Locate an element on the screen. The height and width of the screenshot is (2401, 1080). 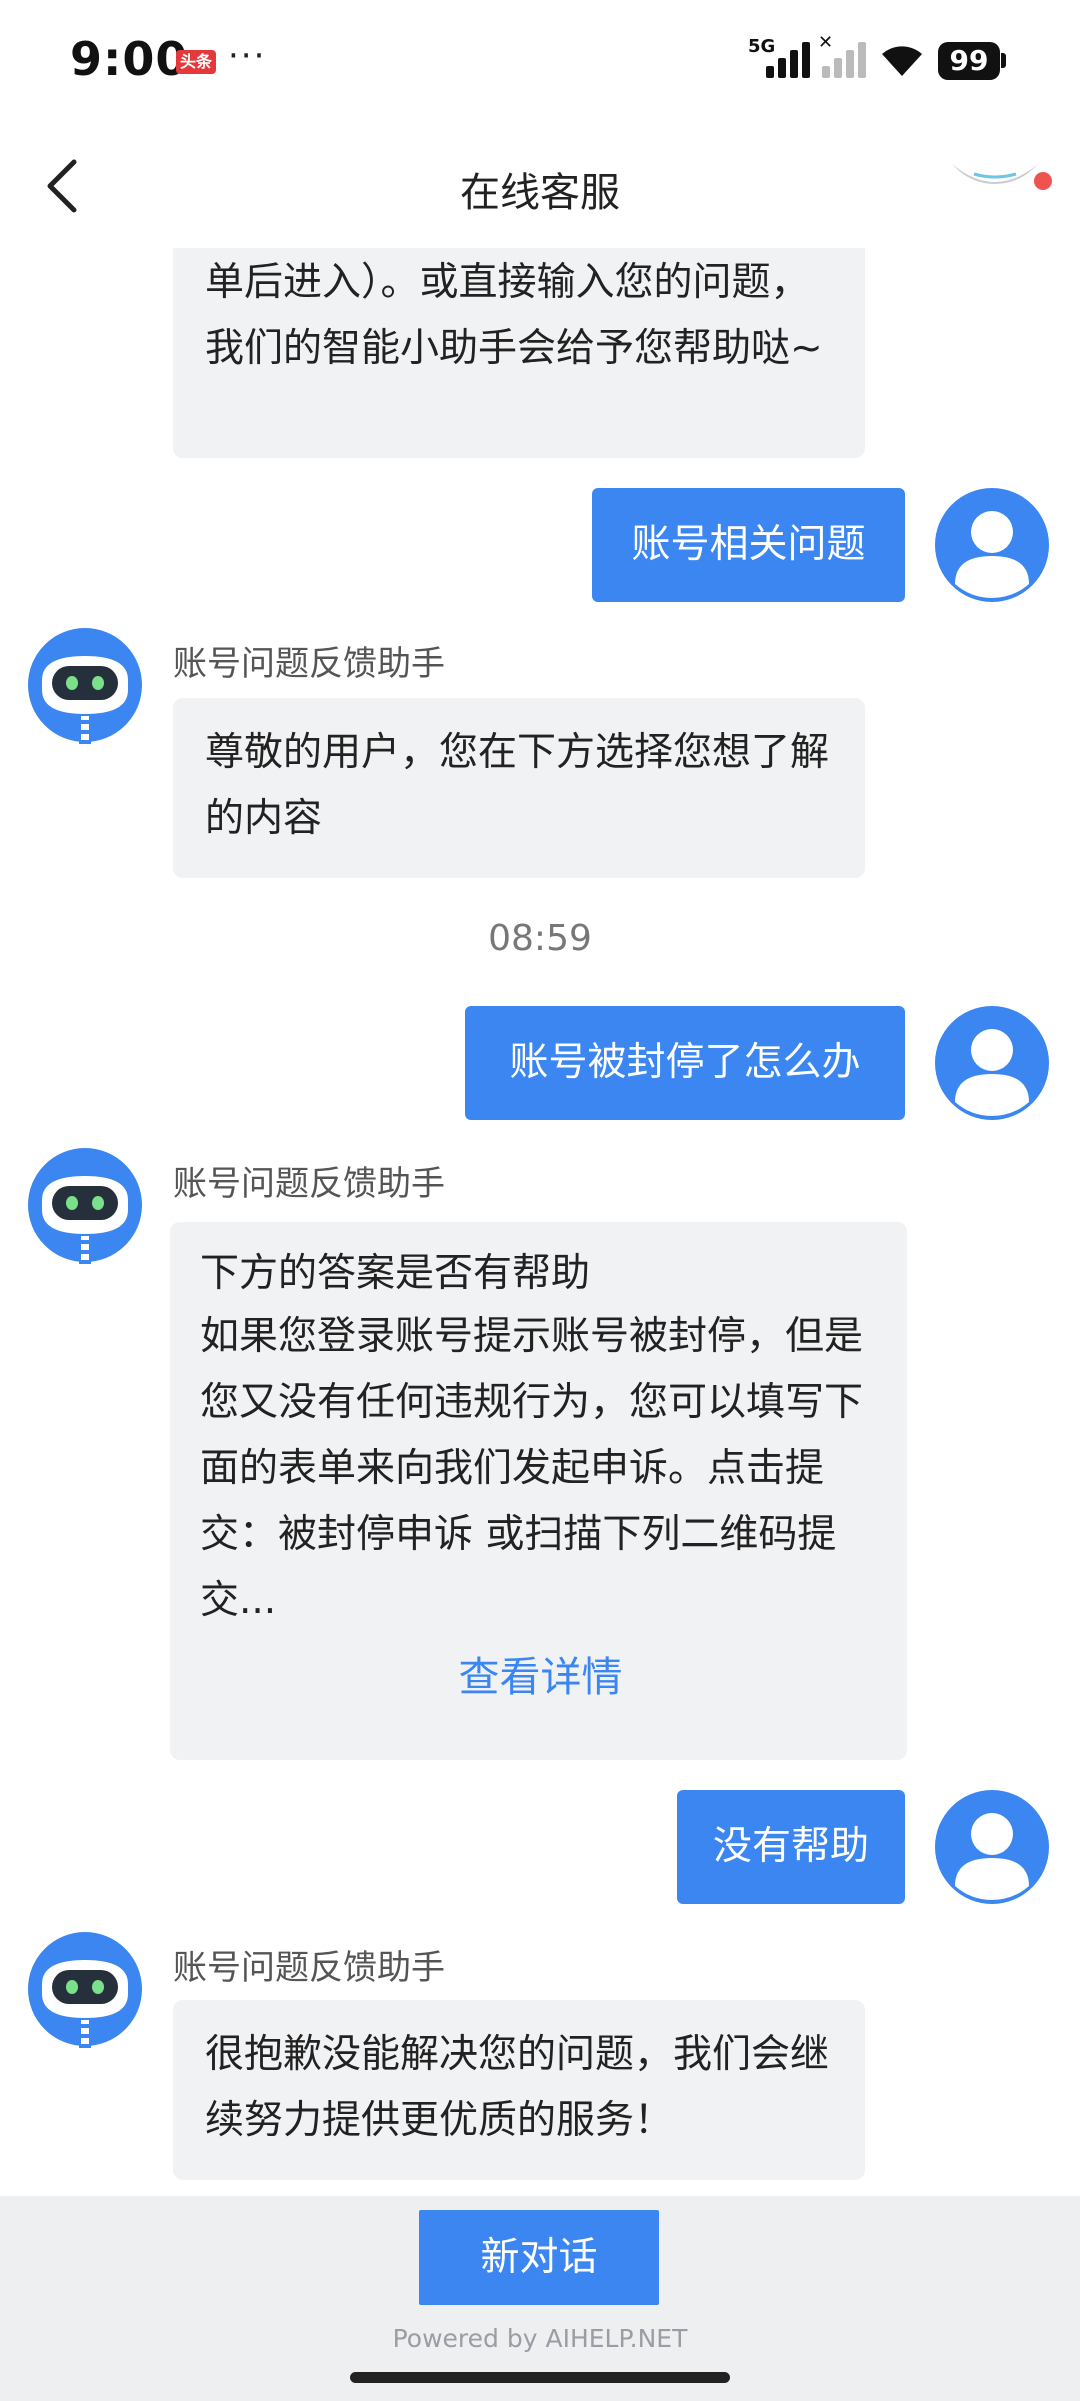
wifi-icon is located at coordinates (902, 62).